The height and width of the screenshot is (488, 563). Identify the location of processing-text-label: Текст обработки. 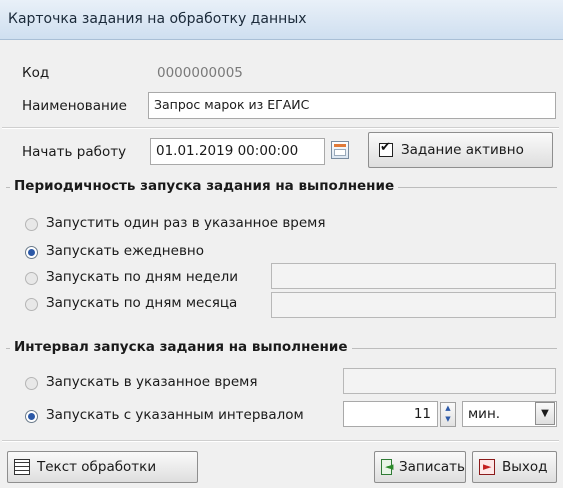
(97, 467).